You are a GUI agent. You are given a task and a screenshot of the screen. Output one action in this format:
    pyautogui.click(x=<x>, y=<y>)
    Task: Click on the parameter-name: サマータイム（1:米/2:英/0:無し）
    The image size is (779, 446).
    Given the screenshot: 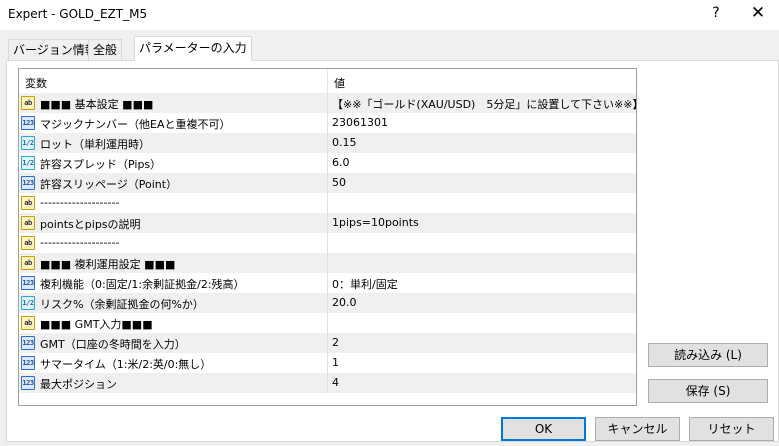 What is the action you would take?
    pyautogui.click(x=126, y=364)
    